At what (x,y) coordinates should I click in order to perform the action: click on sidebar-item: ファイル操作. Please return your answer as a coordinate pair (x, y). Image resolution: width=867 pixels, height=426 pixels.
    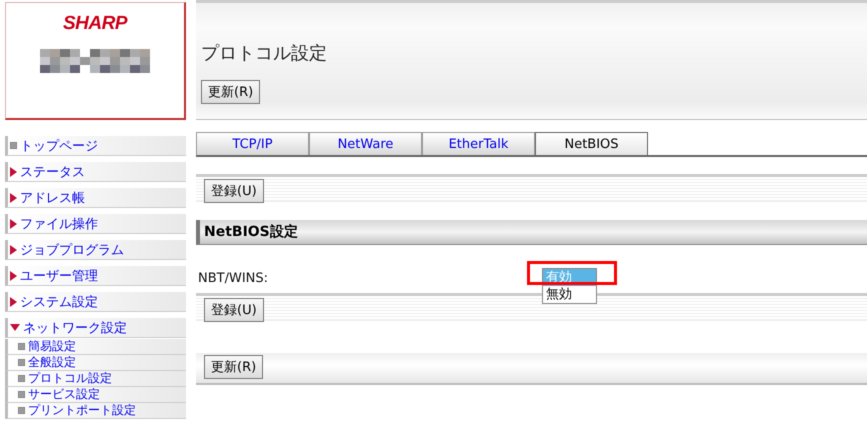
    Looking at the image, I should click on (95, 224).